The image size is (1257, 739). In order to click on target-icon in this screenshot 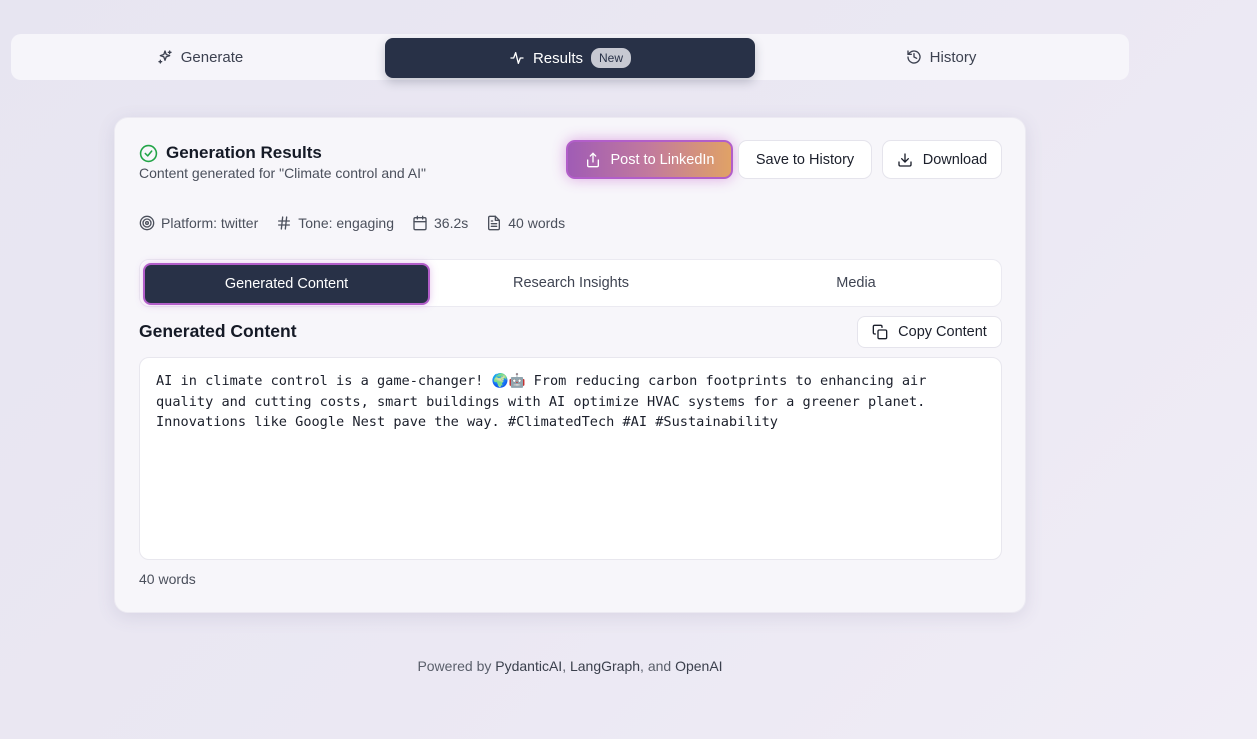, I will do `click(147, 223)`.